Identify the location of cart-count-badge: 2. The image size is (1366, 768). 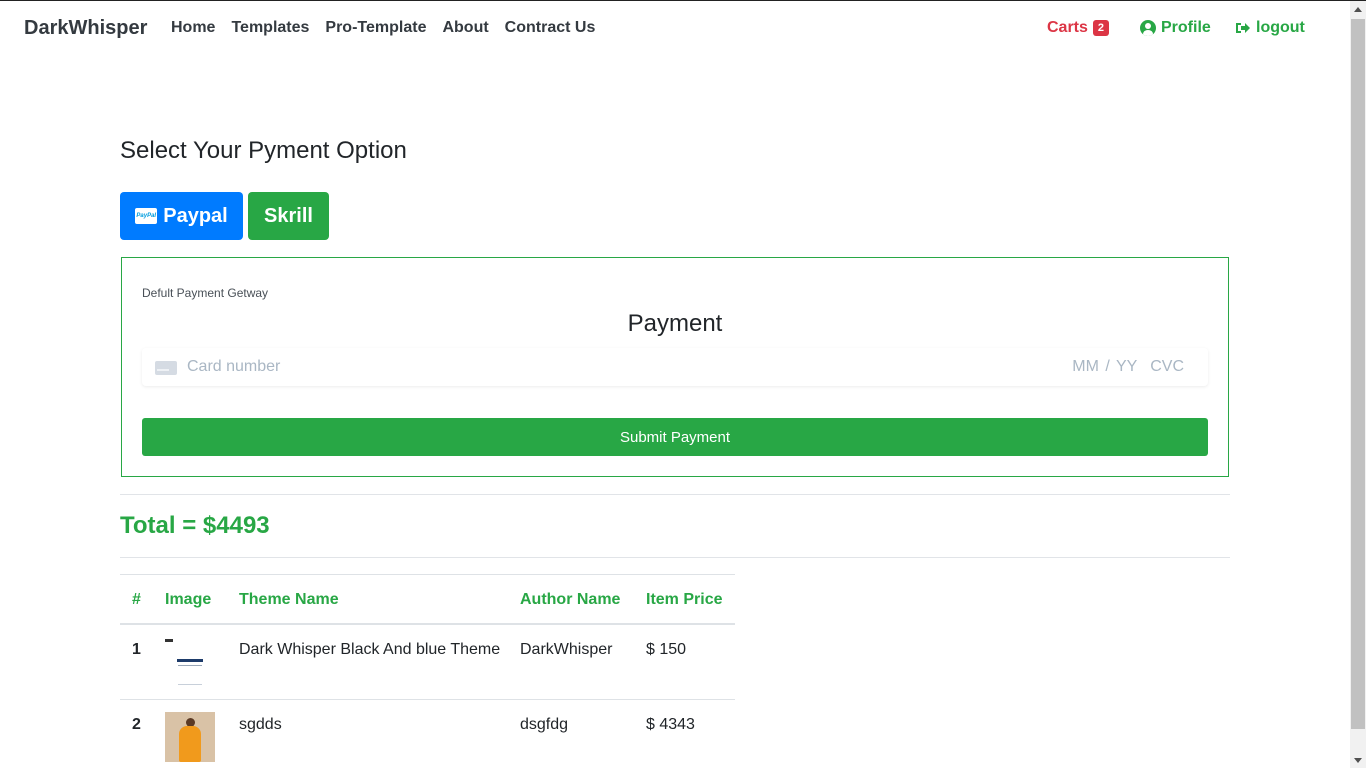
(1101, 28).